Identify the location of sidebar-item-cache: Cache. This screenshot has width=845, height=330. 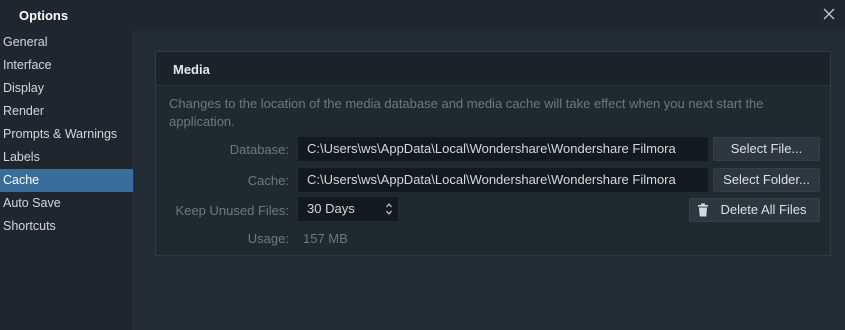
(66, 180).